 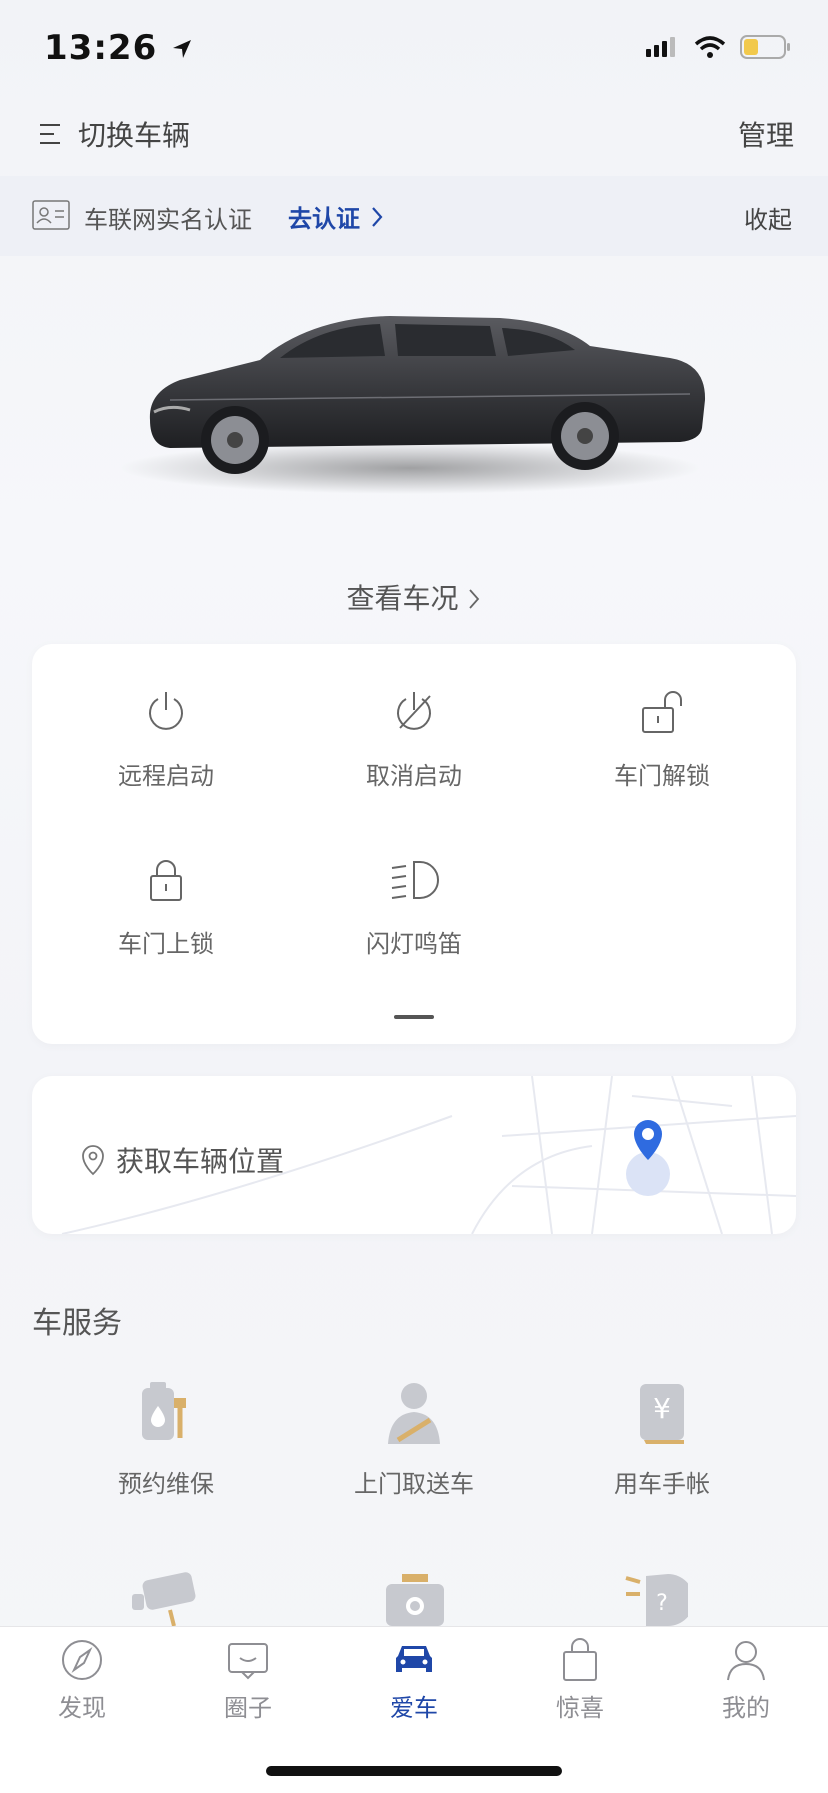 I want to click on tab-discover: 发现, so click(x=82, y=1680).